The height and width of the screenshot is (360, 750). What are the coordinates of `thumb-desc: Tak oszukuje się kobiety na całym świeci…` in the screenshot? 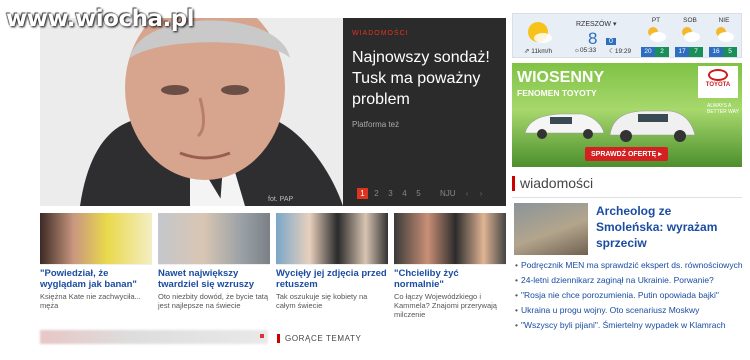 It's located at (322, 301).